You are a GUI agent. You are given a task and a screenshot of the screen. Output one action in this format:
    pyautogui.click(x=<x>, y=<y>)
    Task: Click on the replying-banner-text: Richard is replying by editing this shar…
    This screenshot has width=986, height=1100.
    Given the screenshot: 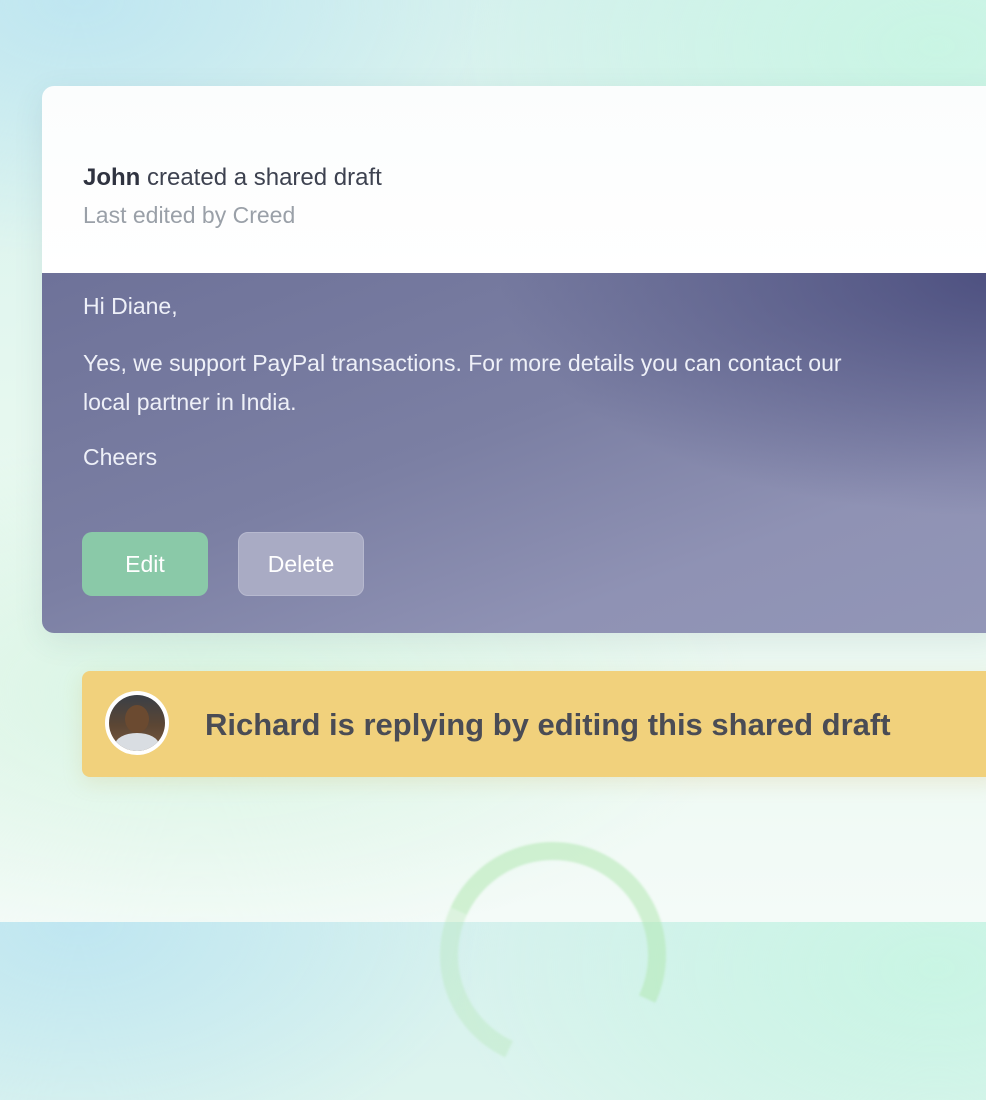 What is the action you would take?
    pyautogui.click(x=548, y=724)
    